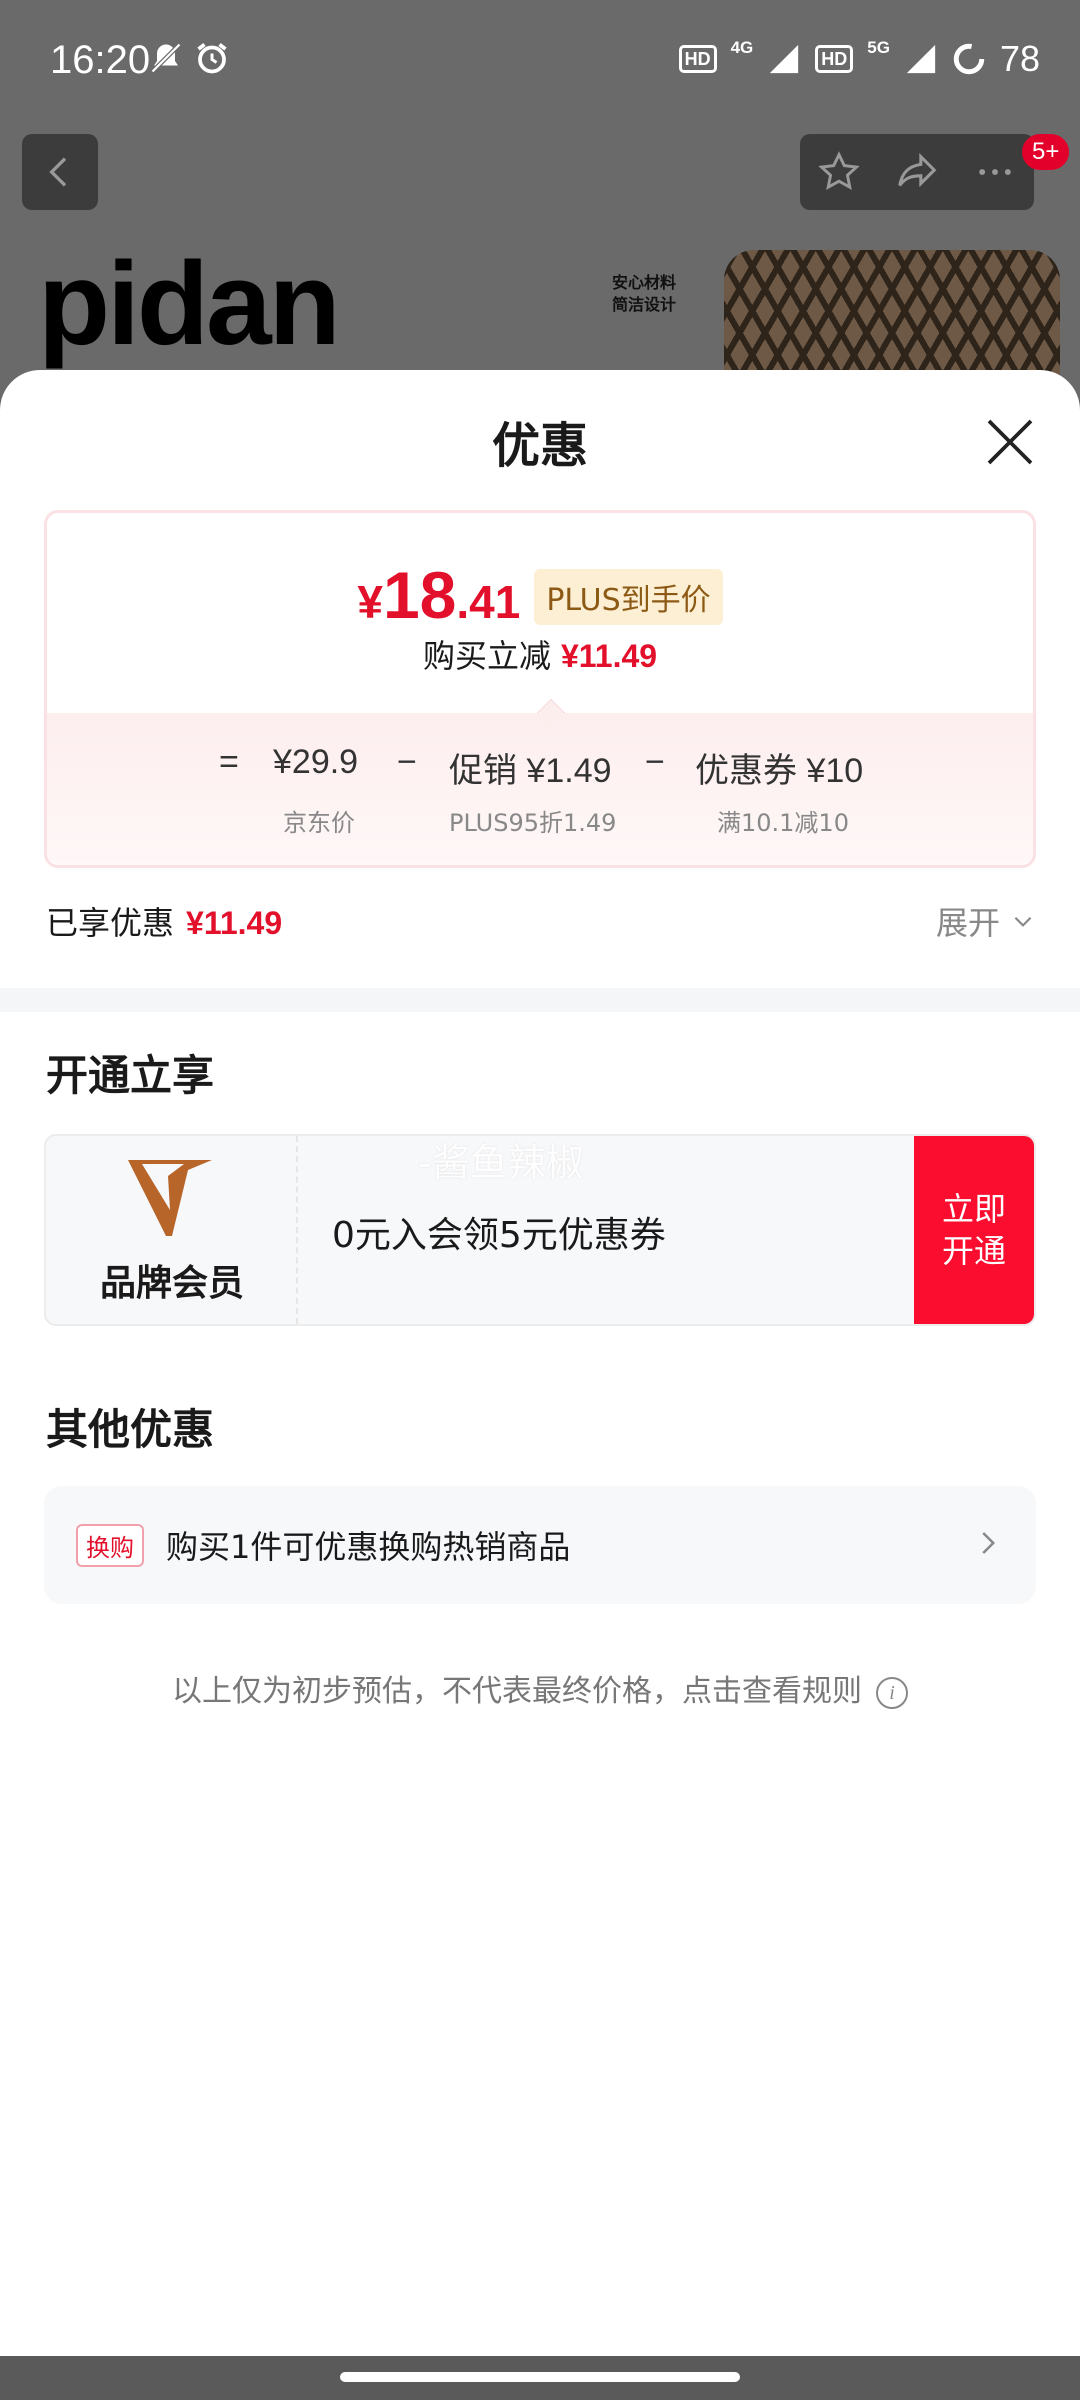  I want to click on battery-level: 78, so click(1019, 58).